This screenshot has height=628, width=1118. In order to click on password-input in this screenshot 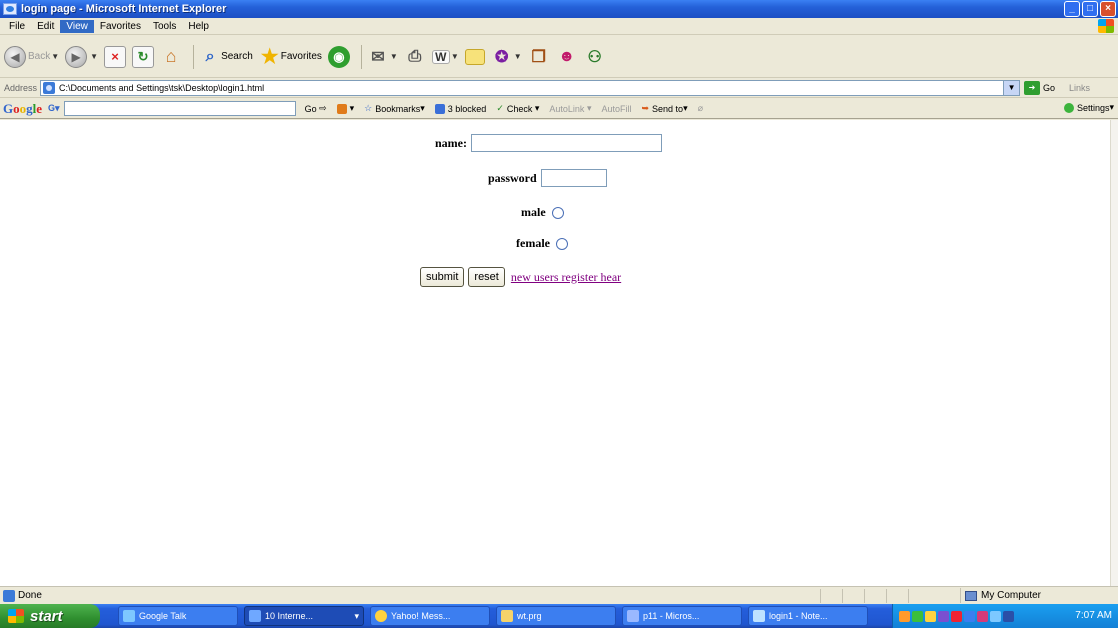, I will do `click(573, 178)`.